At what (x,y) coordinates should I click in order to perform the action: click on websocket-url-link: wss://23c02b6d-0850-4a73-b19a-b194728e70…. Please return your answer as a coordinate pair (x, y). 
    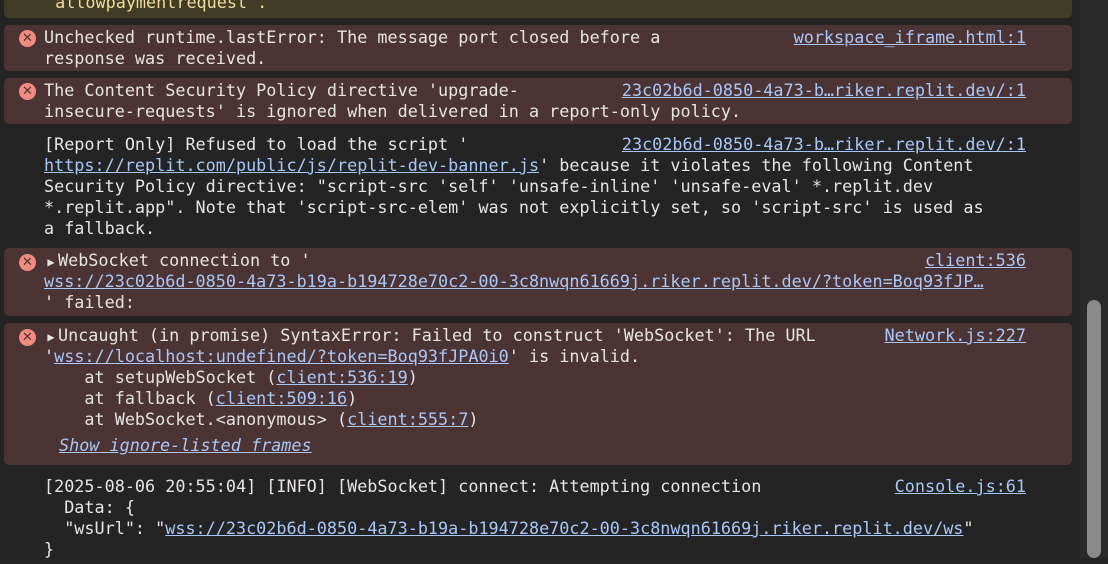
    Looking at the image, I should click on (514, 281).